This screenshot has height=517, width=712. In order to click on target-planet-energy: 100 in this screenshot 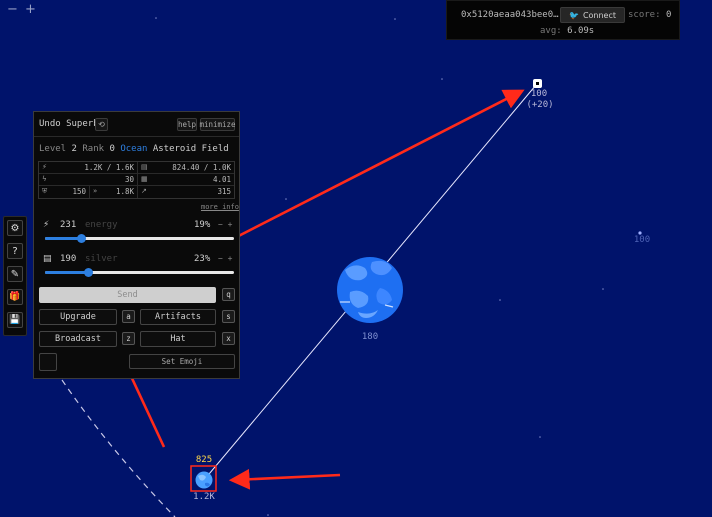, I will do `click(539, 94)`.